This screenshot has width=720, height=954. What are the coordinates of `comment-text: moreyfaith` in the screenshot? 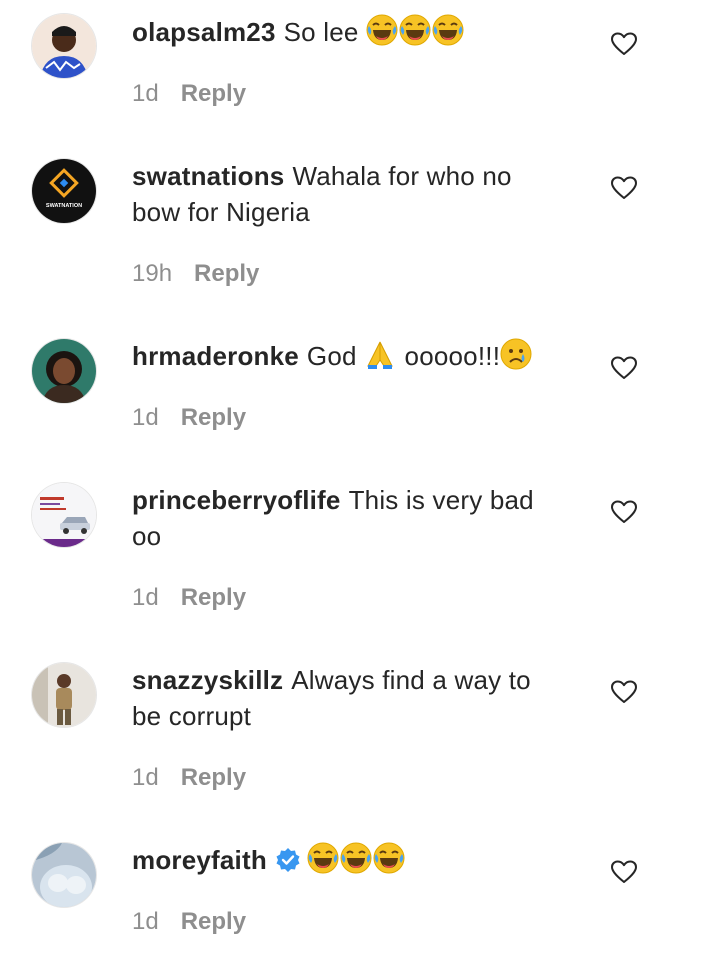 It's located at (347, 860).